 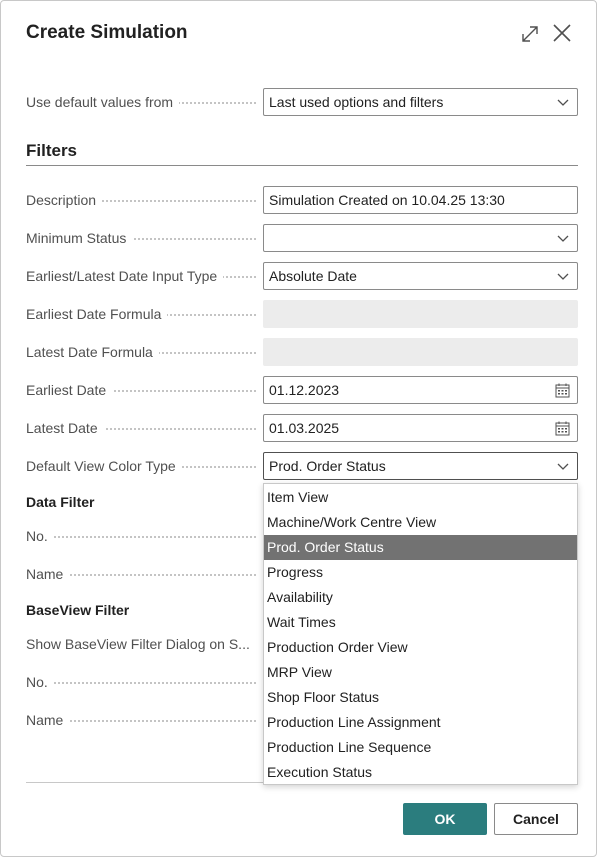 I want to click on option-production-line-assignment: Production Line Assignment, so click(x=420, y=722).